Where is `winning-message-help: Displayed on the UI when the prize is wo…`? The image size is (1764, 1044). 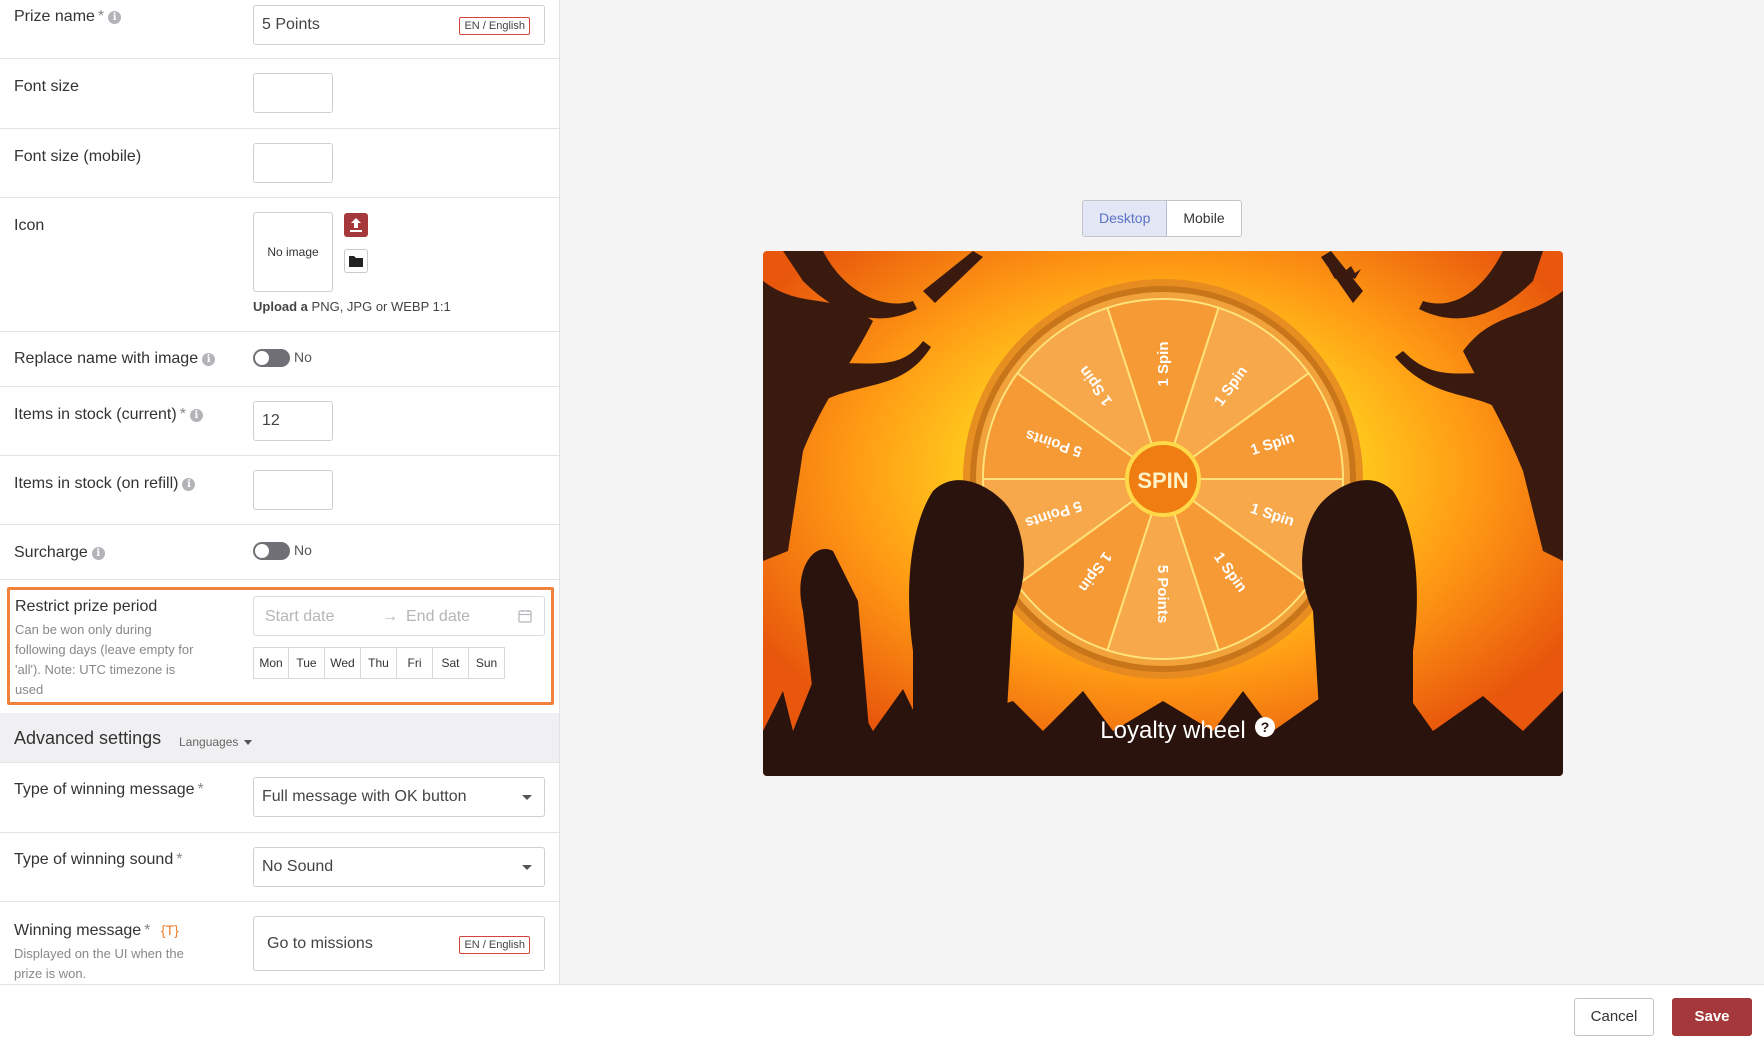 winning-message-help: Displayed on the UI when the prize is wo… is located at coordinates (99, 963).